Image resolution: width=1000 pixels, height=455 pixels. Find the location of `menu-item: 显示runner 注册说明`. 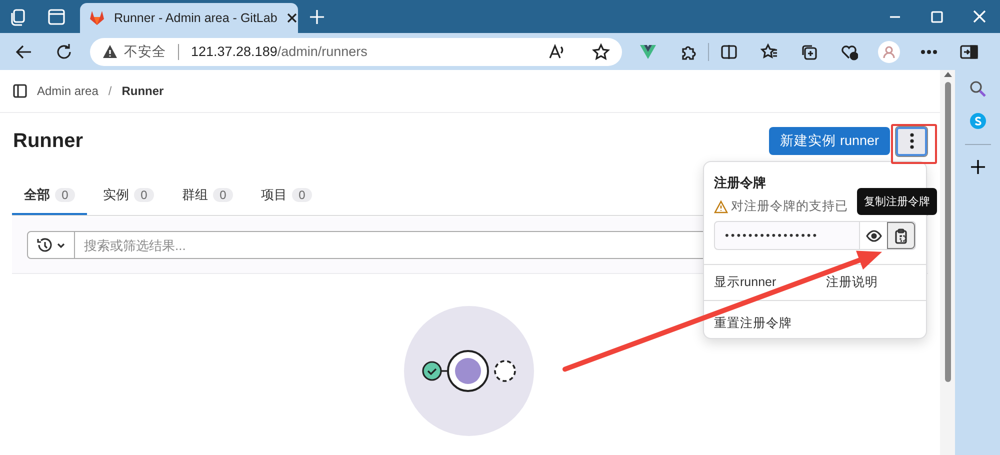

menu-item: 显示runner 注册说明 is located at coordinates (815, 283).